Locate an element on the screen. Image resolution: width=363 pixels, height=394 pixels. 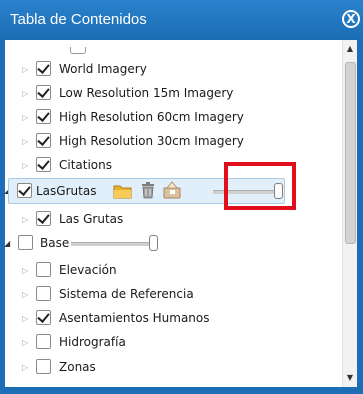
layer-row-hidrografia: ▷ Hidrografía is located at coordinates (170, 343).